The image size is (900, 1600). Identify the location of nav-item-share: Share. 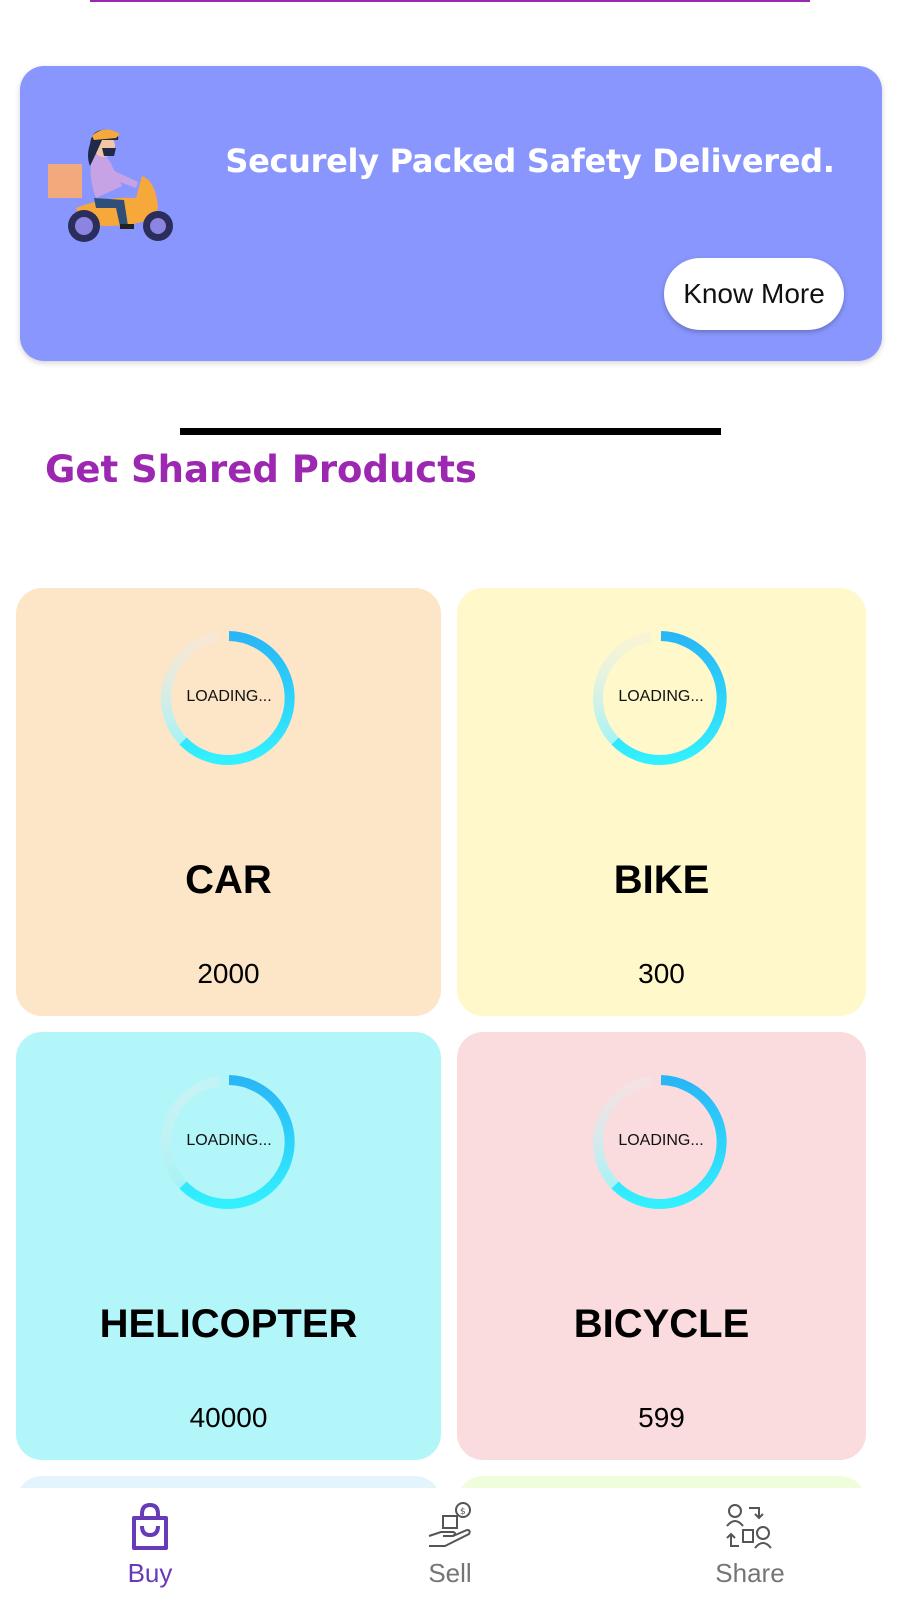
(750, 1544).